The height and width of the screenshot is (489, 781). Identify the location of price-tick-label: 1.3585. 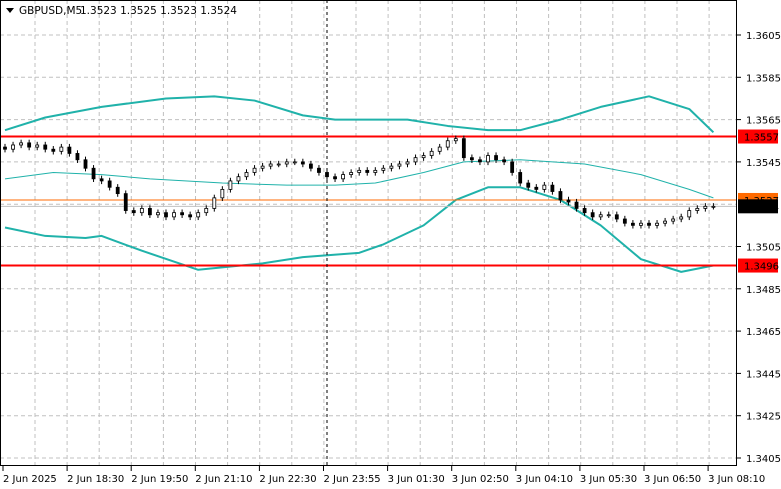
(763, 78).